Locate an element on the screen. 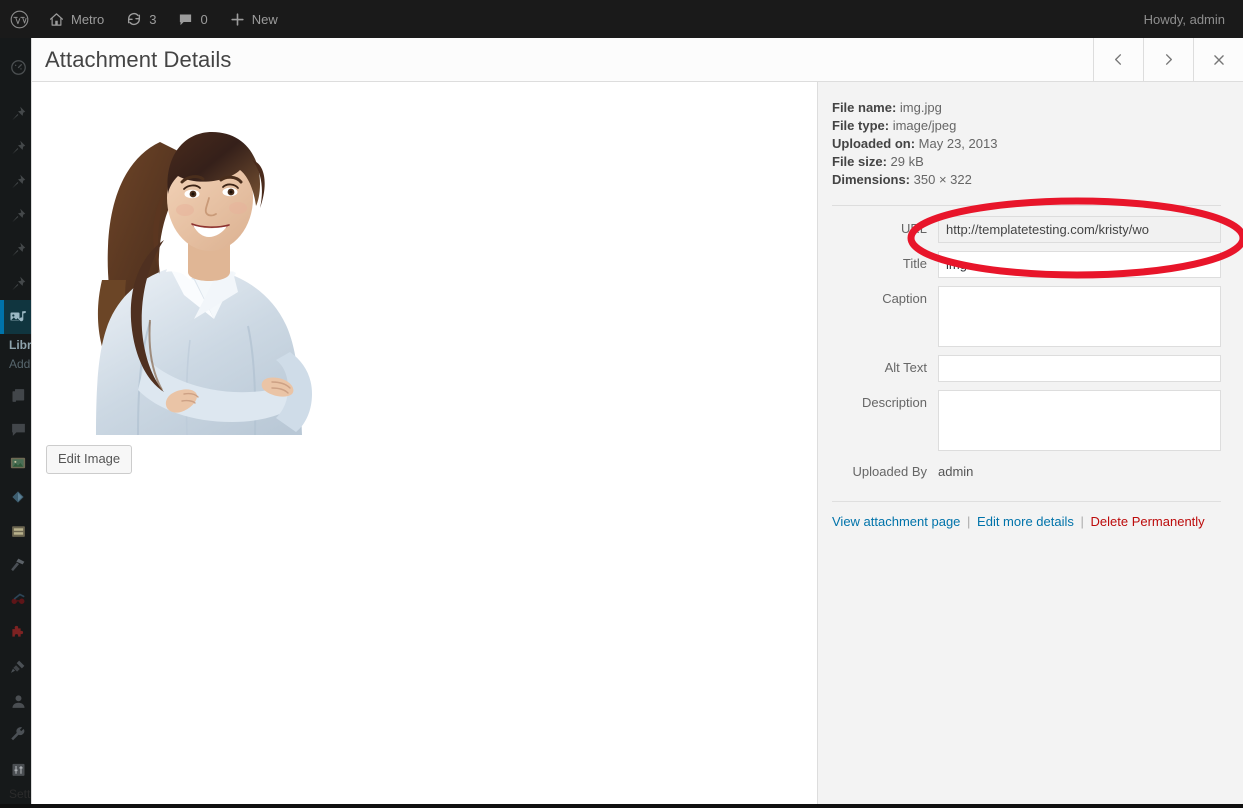 The width and height of the screenshot is (1243, 808). edit-more-details-link: Edit more details is located at coordinates (1025, 521).